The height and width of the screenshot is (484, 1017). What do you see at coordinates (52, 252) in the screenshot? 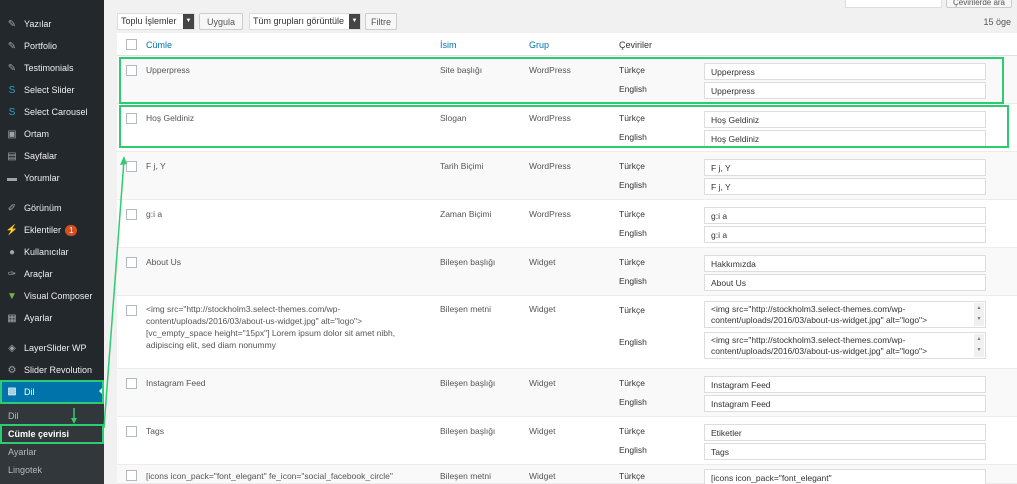
I see `sidebar-item-users: ● Kullanıcılar` at bounding box center [52, 252].